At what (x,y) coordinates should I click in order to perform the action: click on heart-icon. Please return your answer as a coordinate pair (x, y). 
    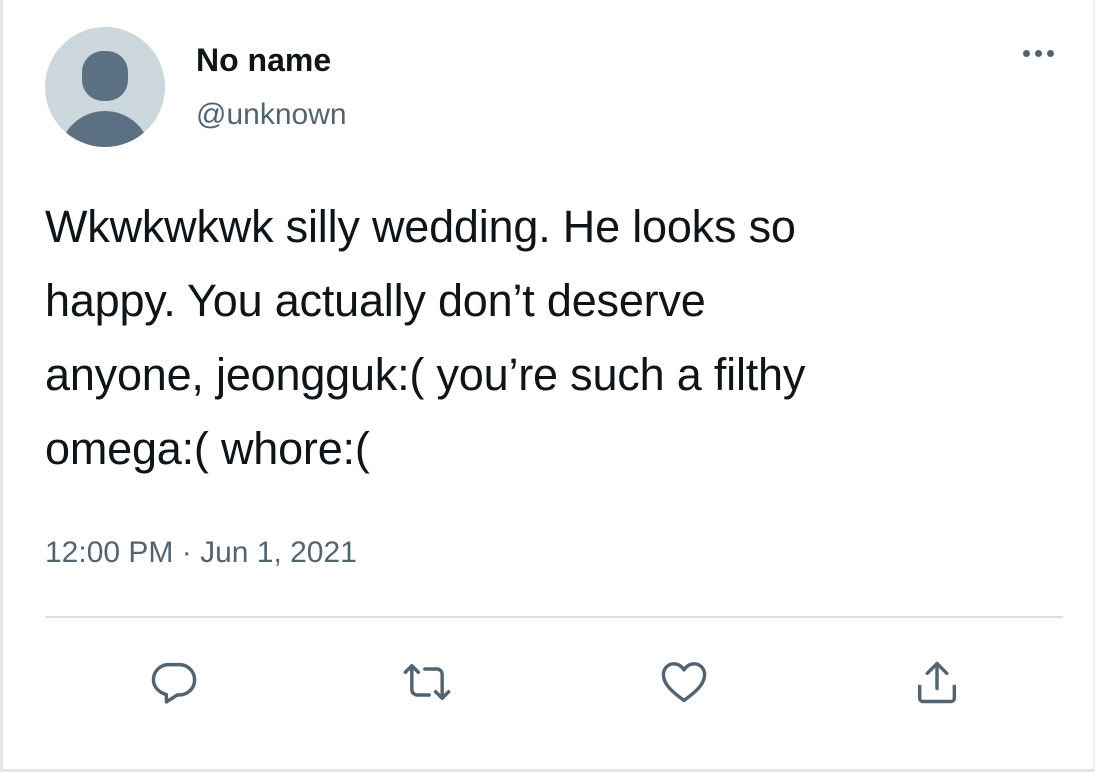
    Looking at the image, I should click on (684, 682).